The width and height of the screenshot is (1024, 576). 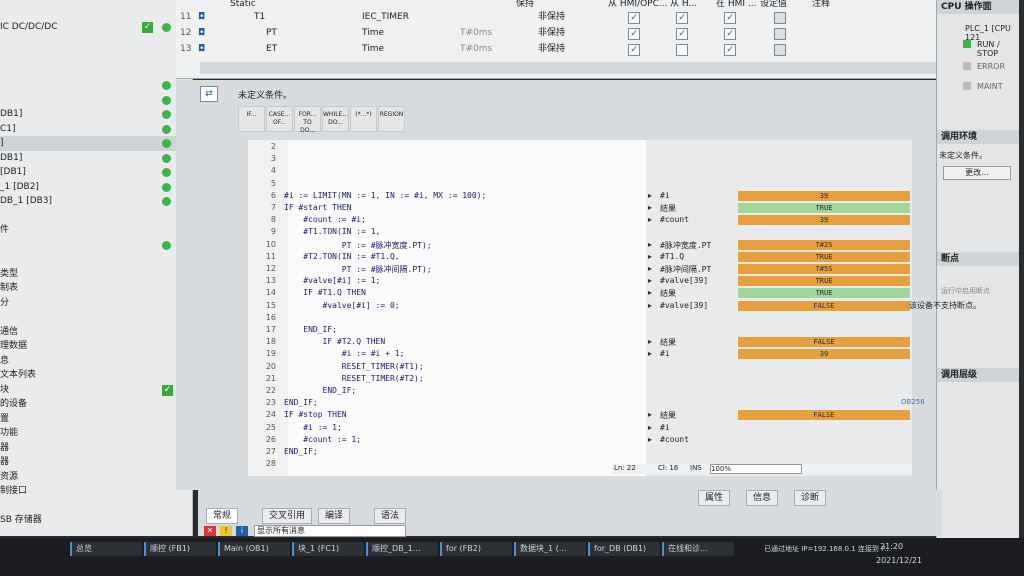 What do you see at coordinates (242, 531) in the screenshot?
I see `info-filter-icon: i` at bounding box center [242, 531].